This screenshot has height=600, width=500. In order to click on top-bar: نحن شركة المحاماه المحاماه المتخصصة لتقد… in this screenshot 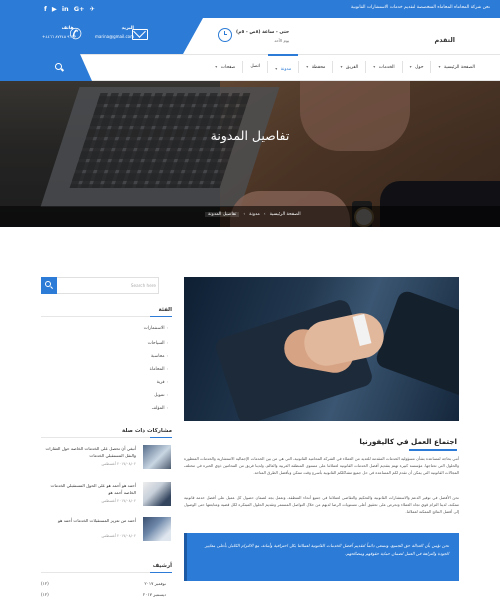, I will do `click(250, 9)`.